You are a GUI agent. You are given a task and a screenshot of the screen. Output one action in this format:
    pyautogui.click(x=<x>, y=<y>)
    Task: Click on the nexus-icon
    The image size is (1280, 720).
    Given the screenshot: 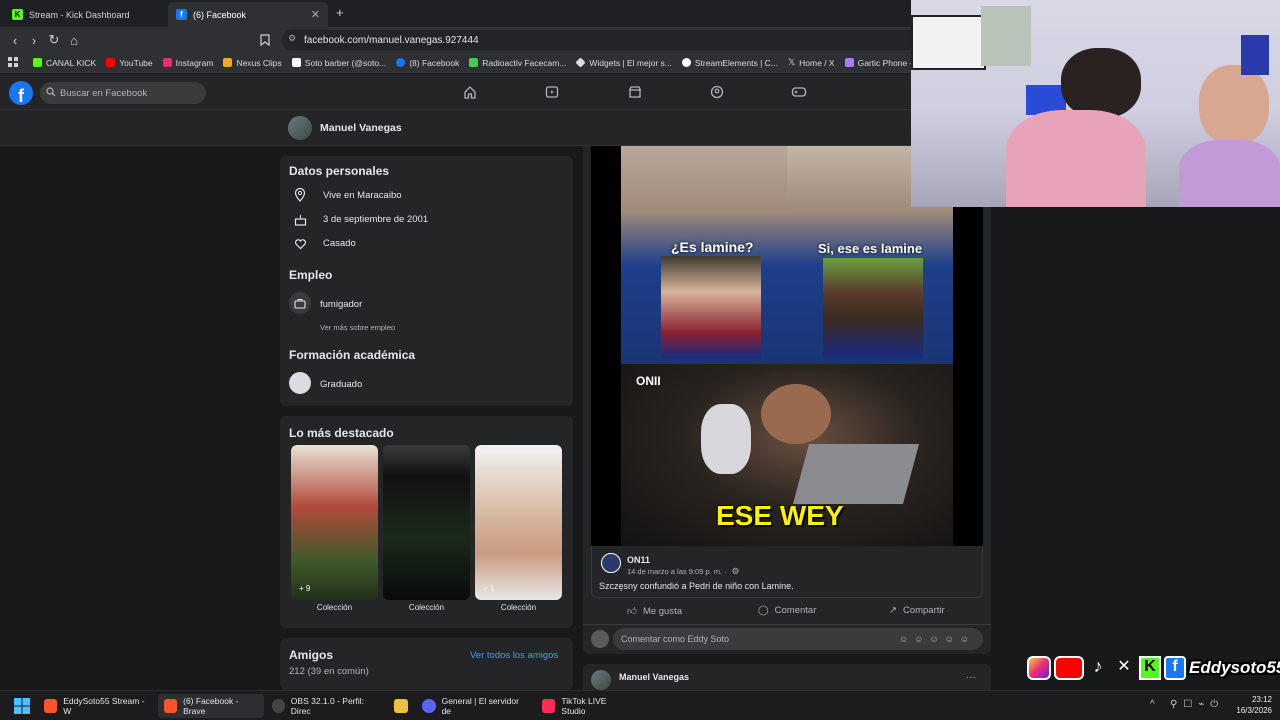 What is the action you would take?
    pyautogui.click(x=228, y=62)
    